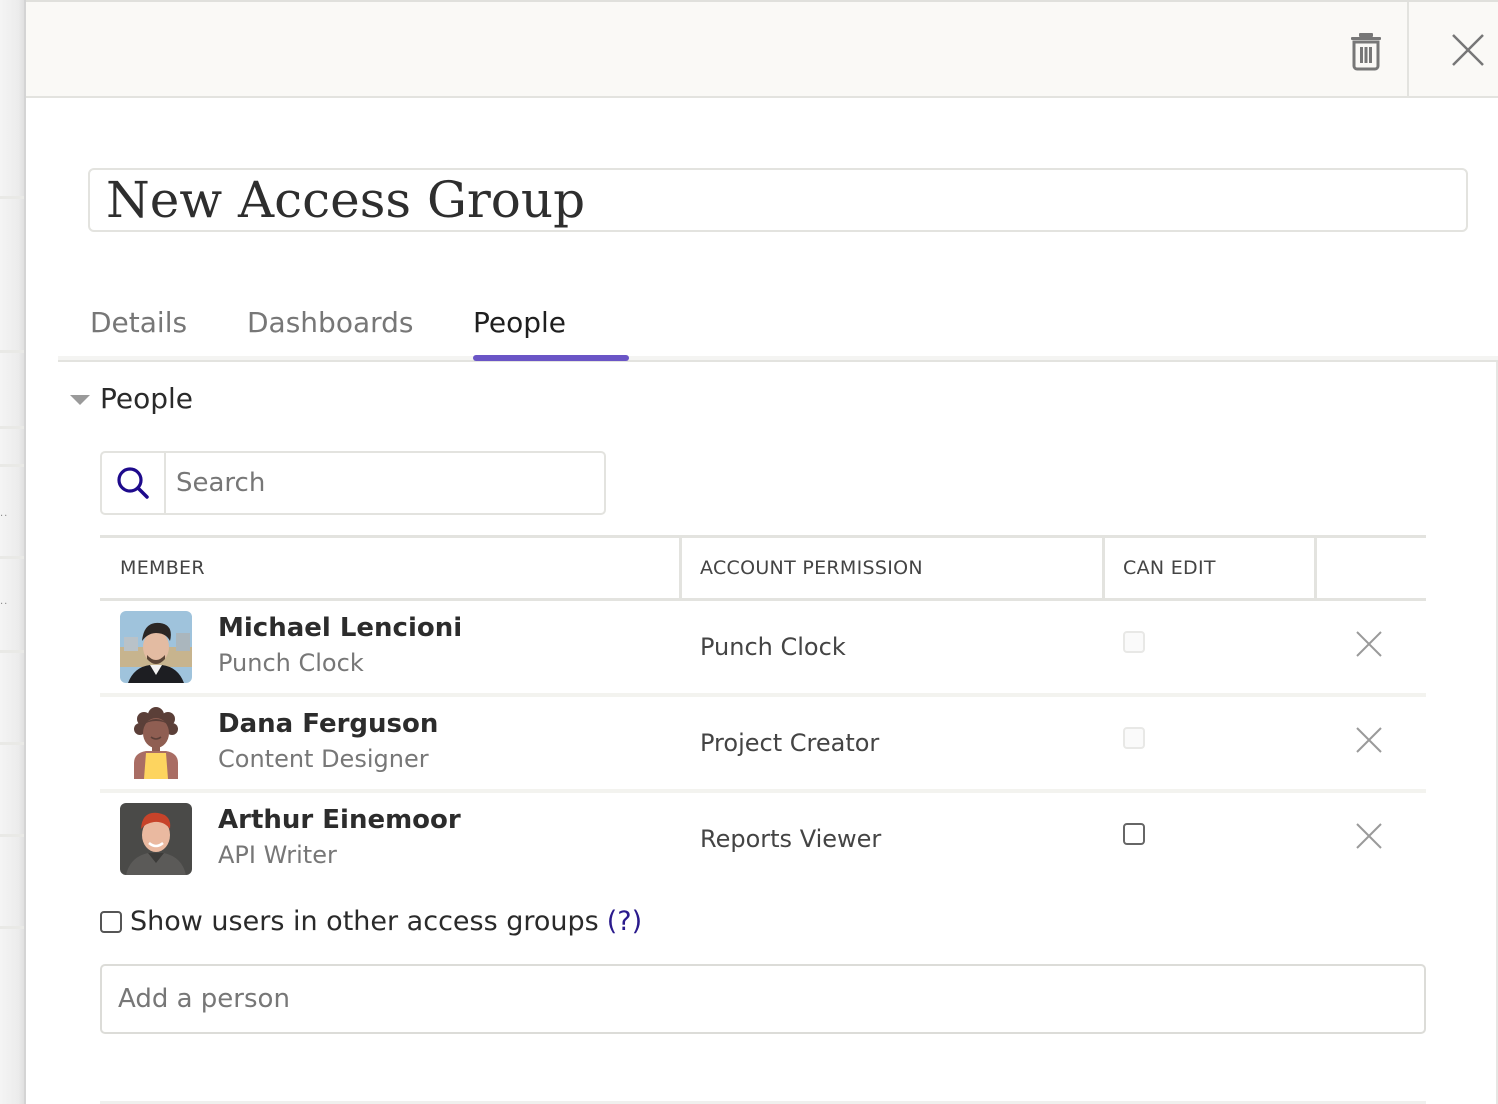 Image resolution: width=1498 pixels, height=1104 pixels. I want to click on show-other-groups-option: Show users in other access groups (?), so click(371, 921).